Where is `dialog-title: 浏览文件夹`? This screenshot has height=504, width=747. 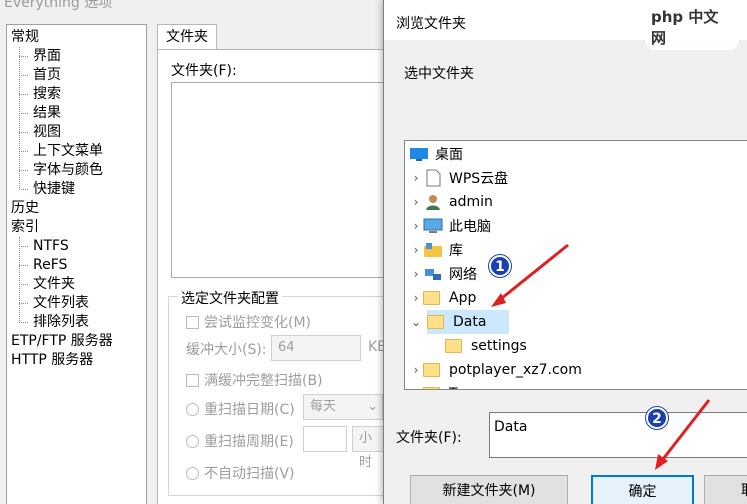
dialog-title: 浏览文件夹 is located at coordinates (431, 24).